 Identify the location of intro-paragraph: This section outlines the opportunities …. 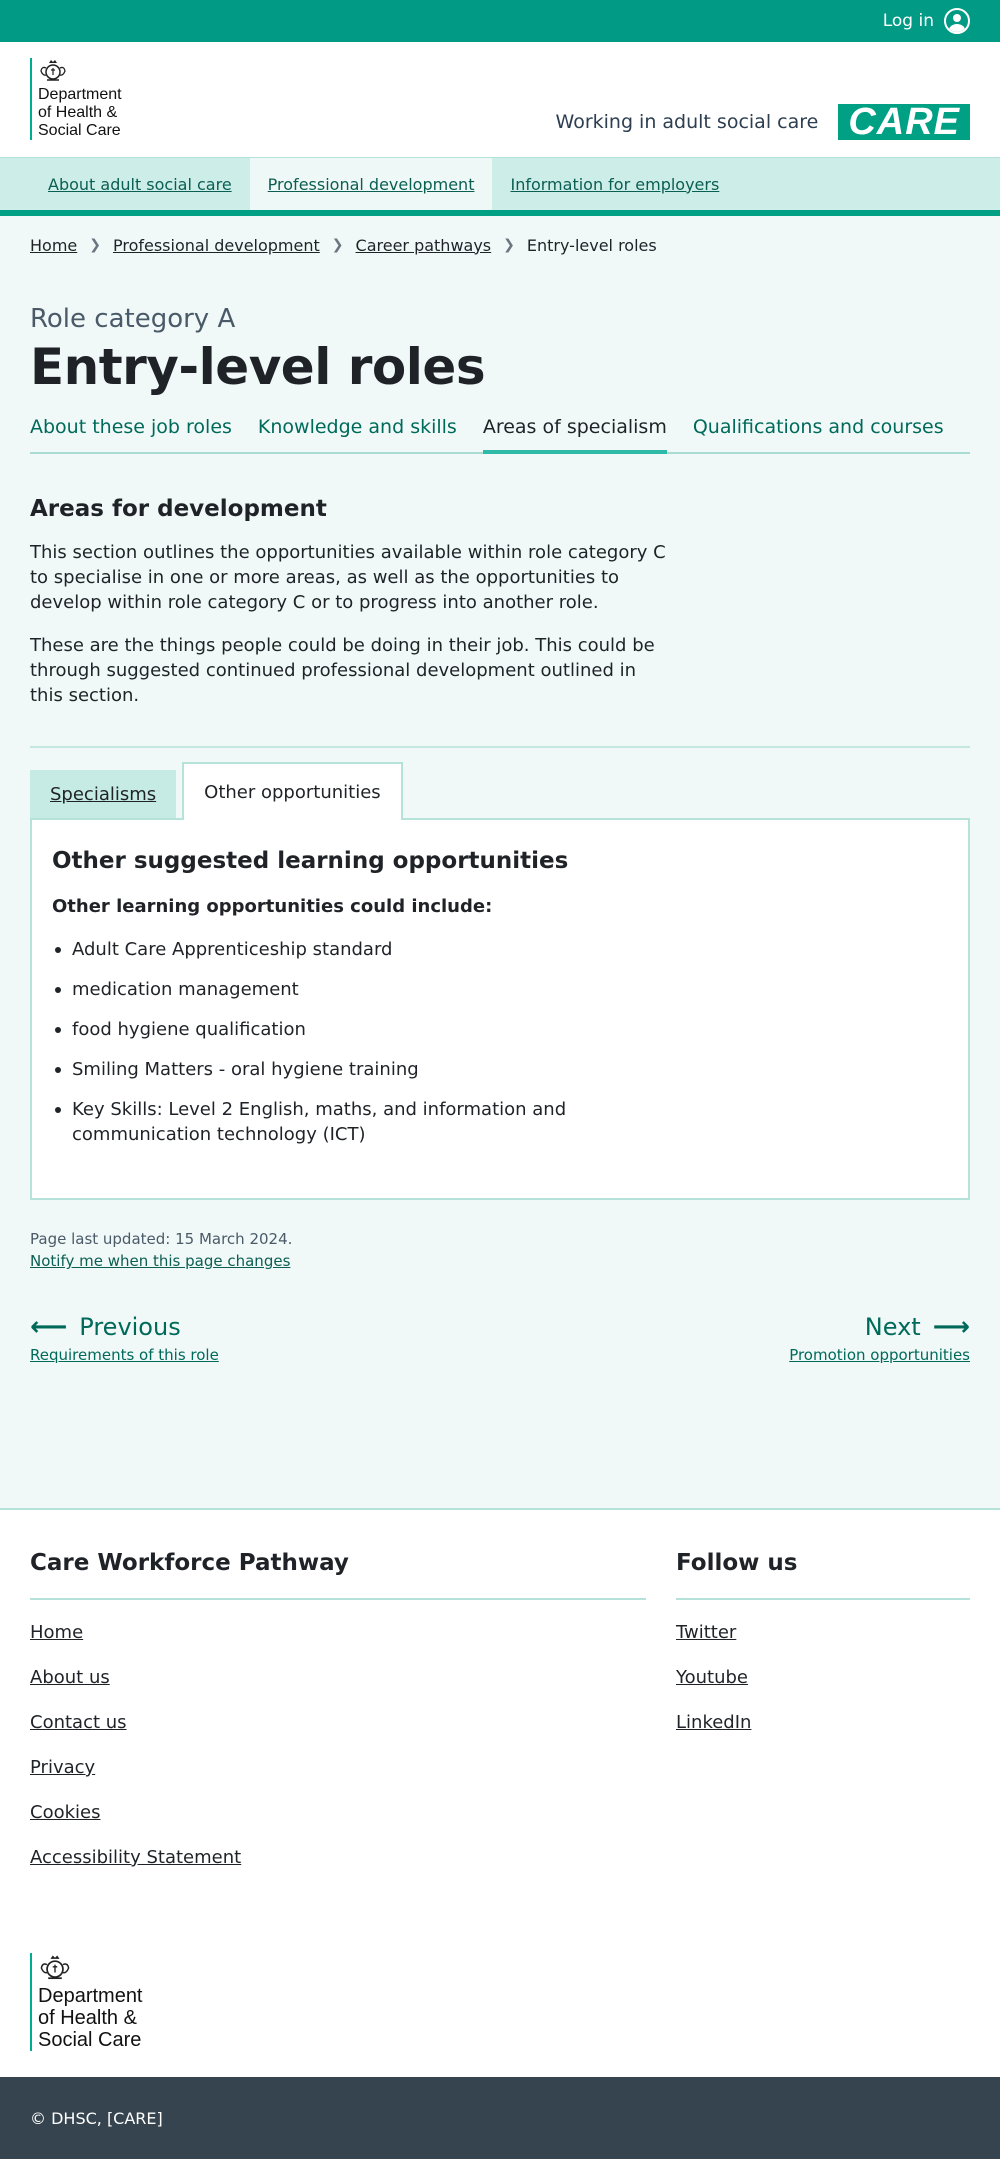
(348, 577).